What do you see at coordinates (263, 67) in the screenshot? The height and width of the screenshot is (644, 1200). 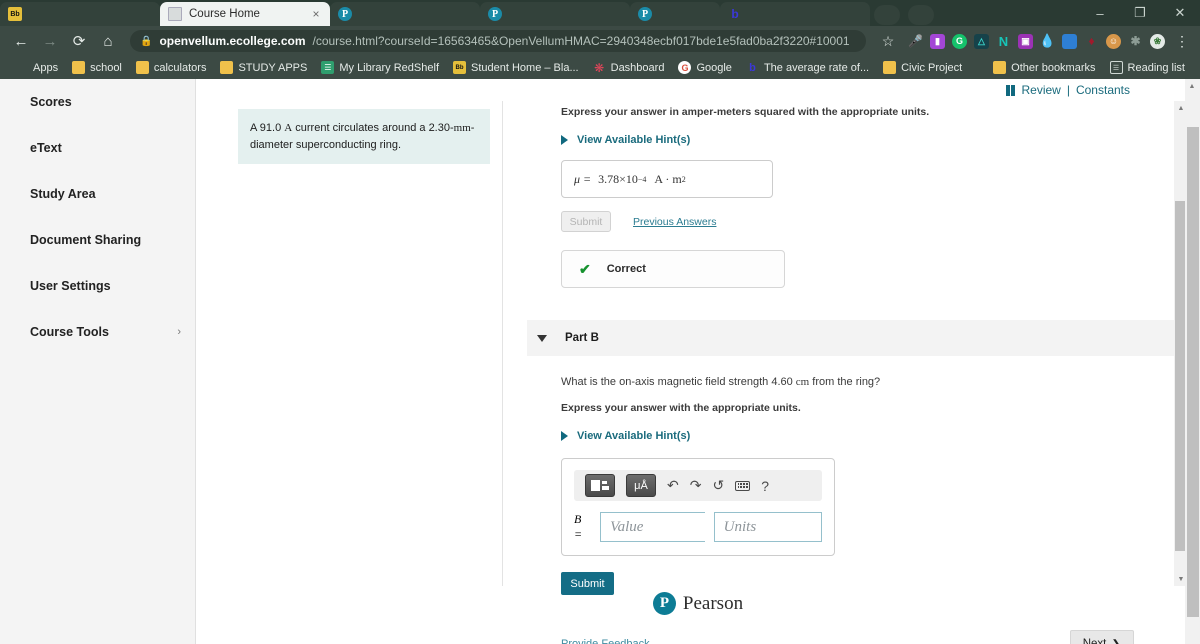 I see `bookmark-study-apps: STUDY APPS` at bounding box center [263, 67].